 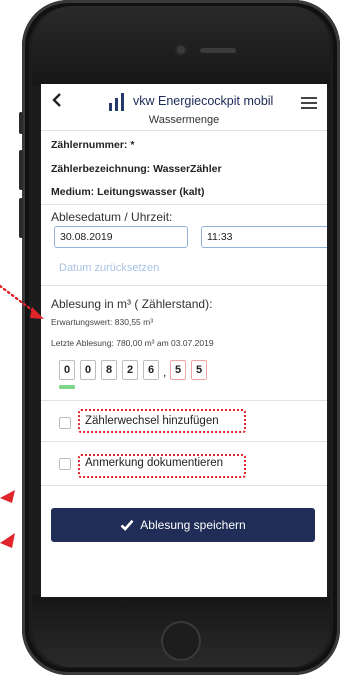 What do you see at coordinates (184, 120) in the screenshot?
I see `screen-subtitle: Wassermenge` at bounding box center [184, 120].